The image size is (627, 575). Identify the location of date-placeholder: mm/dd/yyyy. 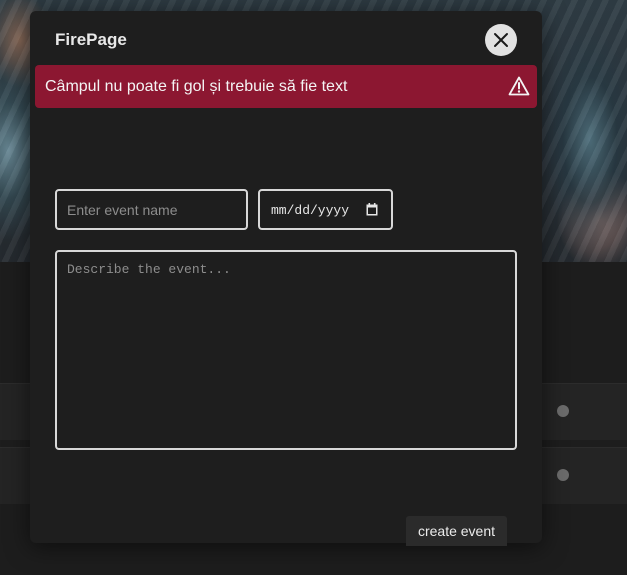
(310, 210).